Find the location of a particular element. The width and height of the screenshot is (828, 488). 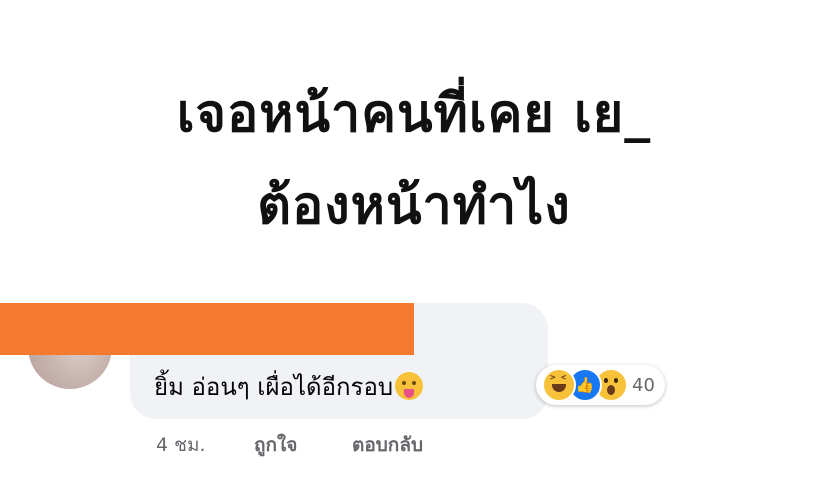

headline-line-1: เจอหน้าคนที่เคย เย_ is located at coordinates (414, 114).